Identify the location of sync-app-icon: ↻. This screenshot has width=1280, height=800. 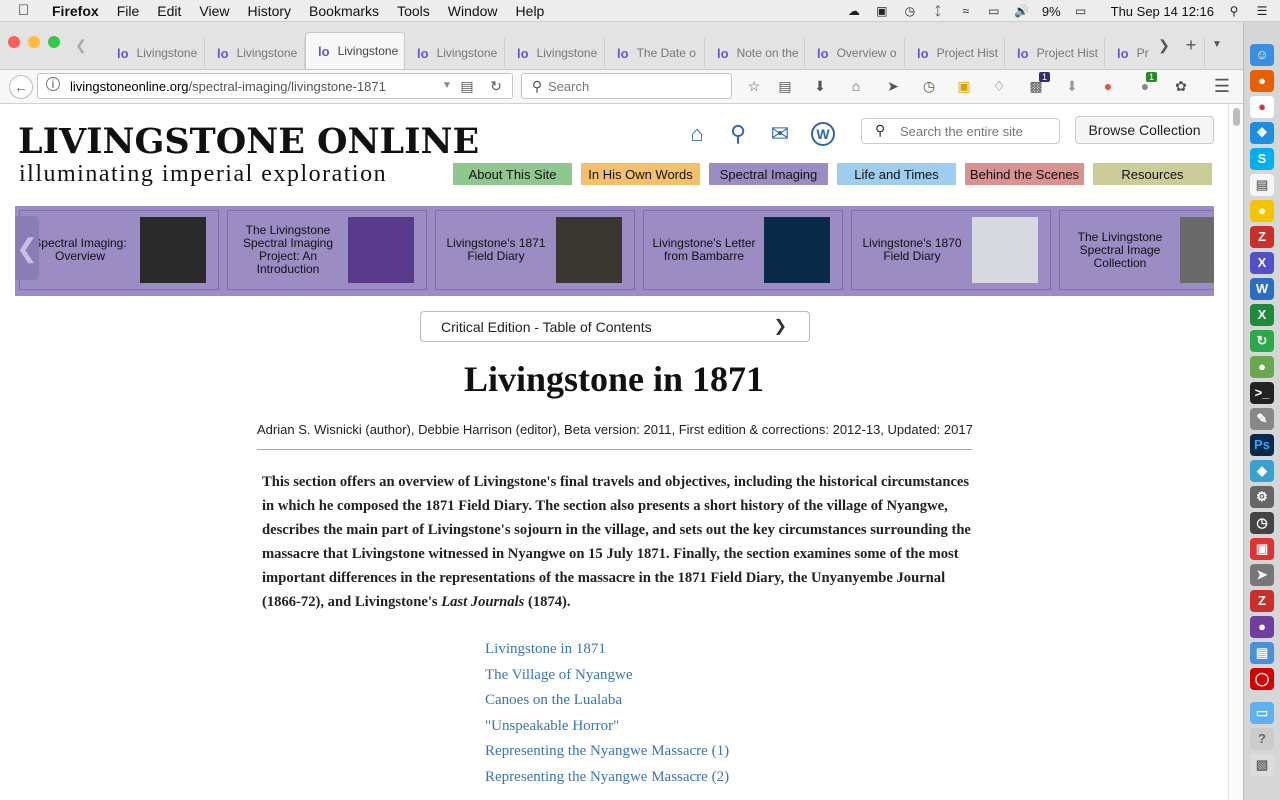
(1262, 341).